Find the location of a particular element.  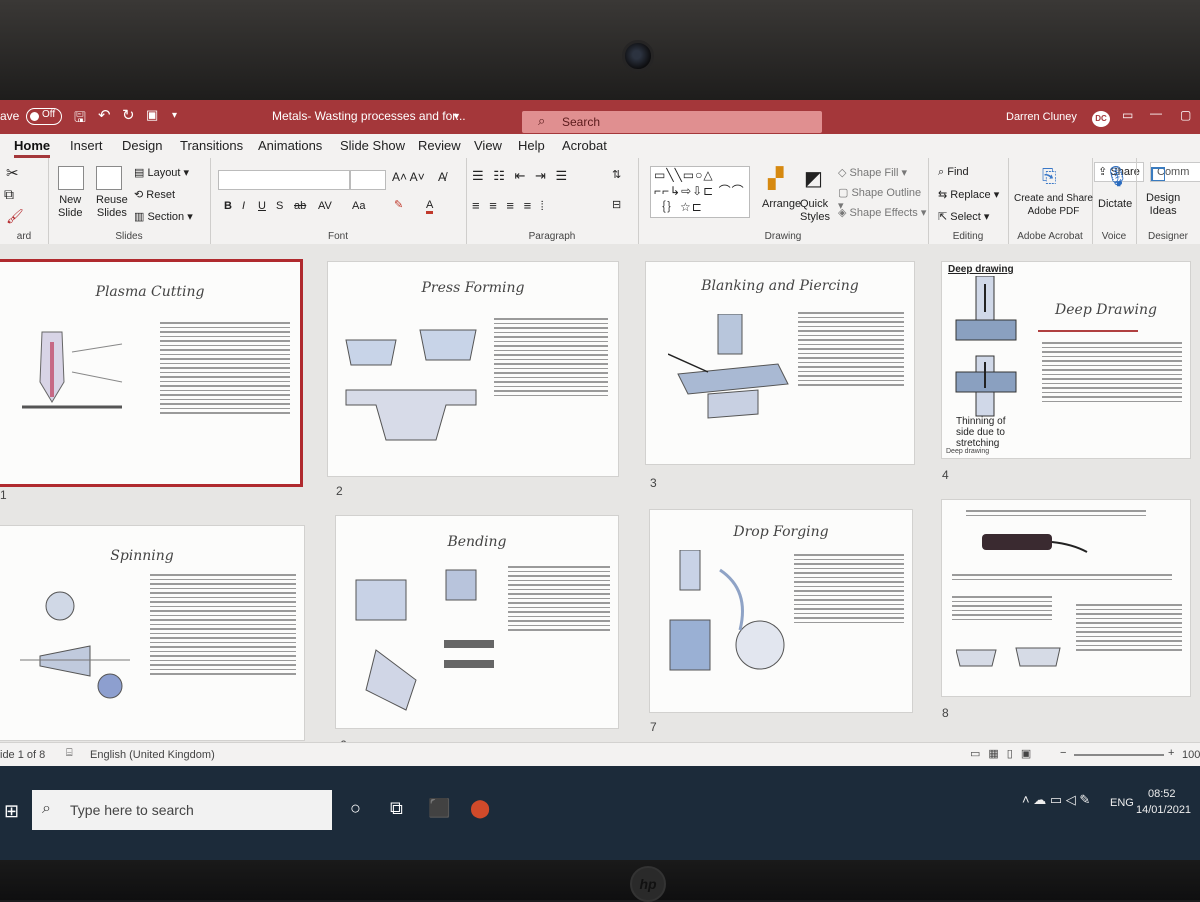

redo-icon: ↻ is located at coordinates (128, 115).